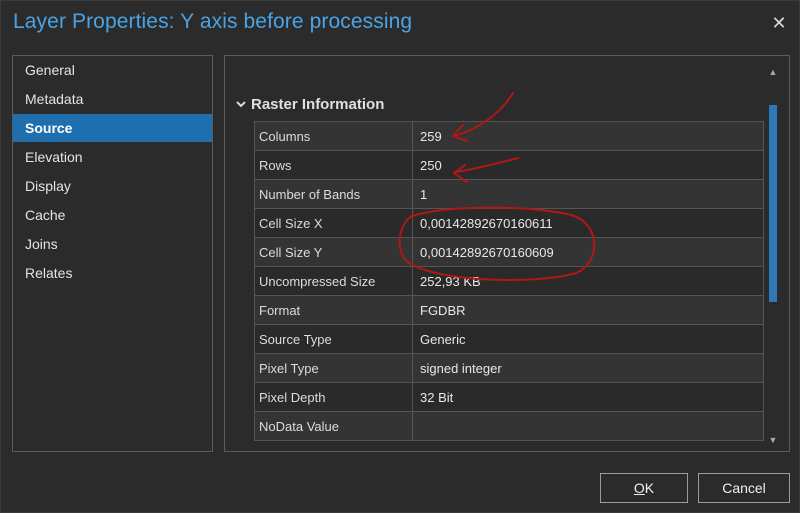 The height and width of the screenshot is (513, 800). I want to click on ok-button: OK, so click(644, 488).